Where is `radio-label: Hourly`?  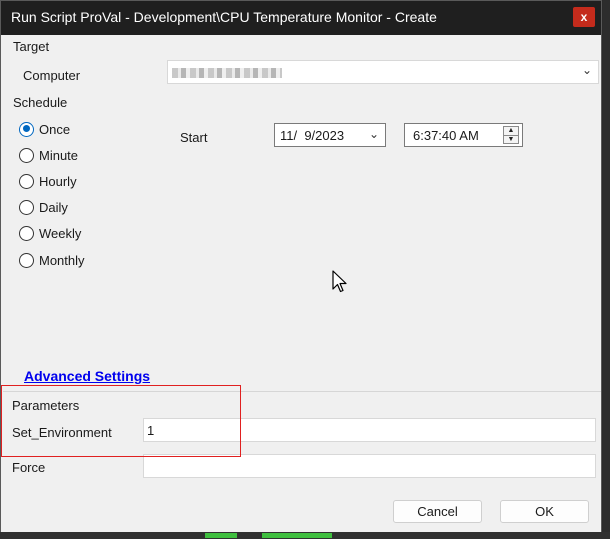 radio-label: Hourly is located at coordinates (58, 181).